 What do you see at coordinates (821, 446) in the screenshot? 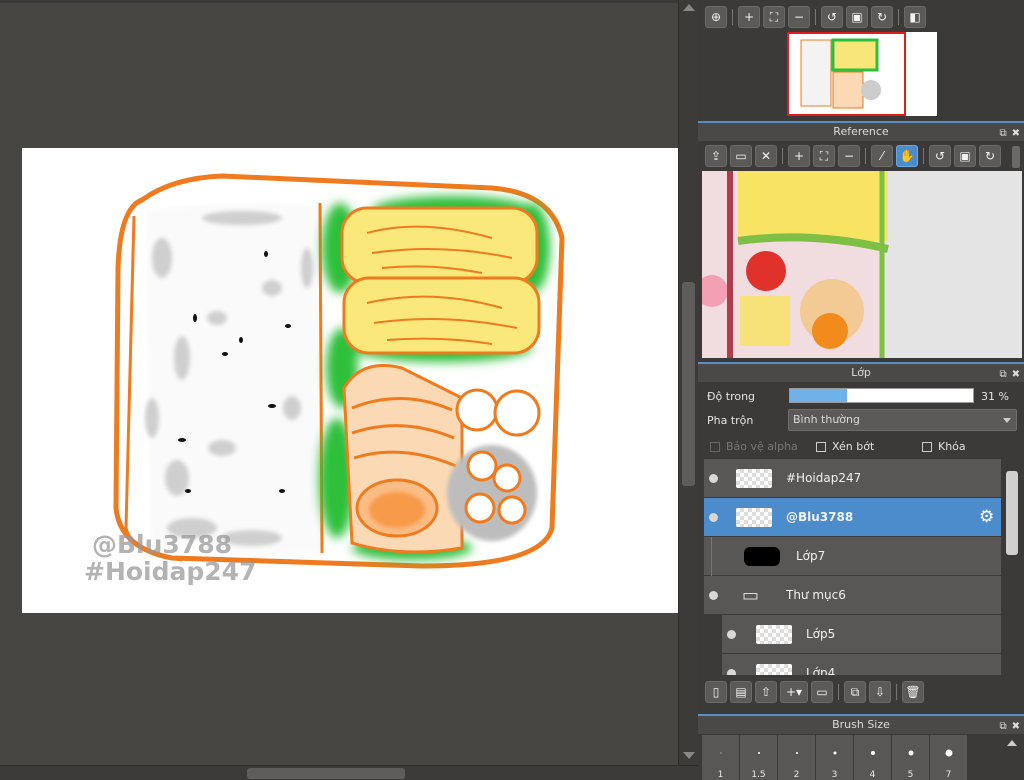
I see `checkbox-box` at bounding box center [821, 446].